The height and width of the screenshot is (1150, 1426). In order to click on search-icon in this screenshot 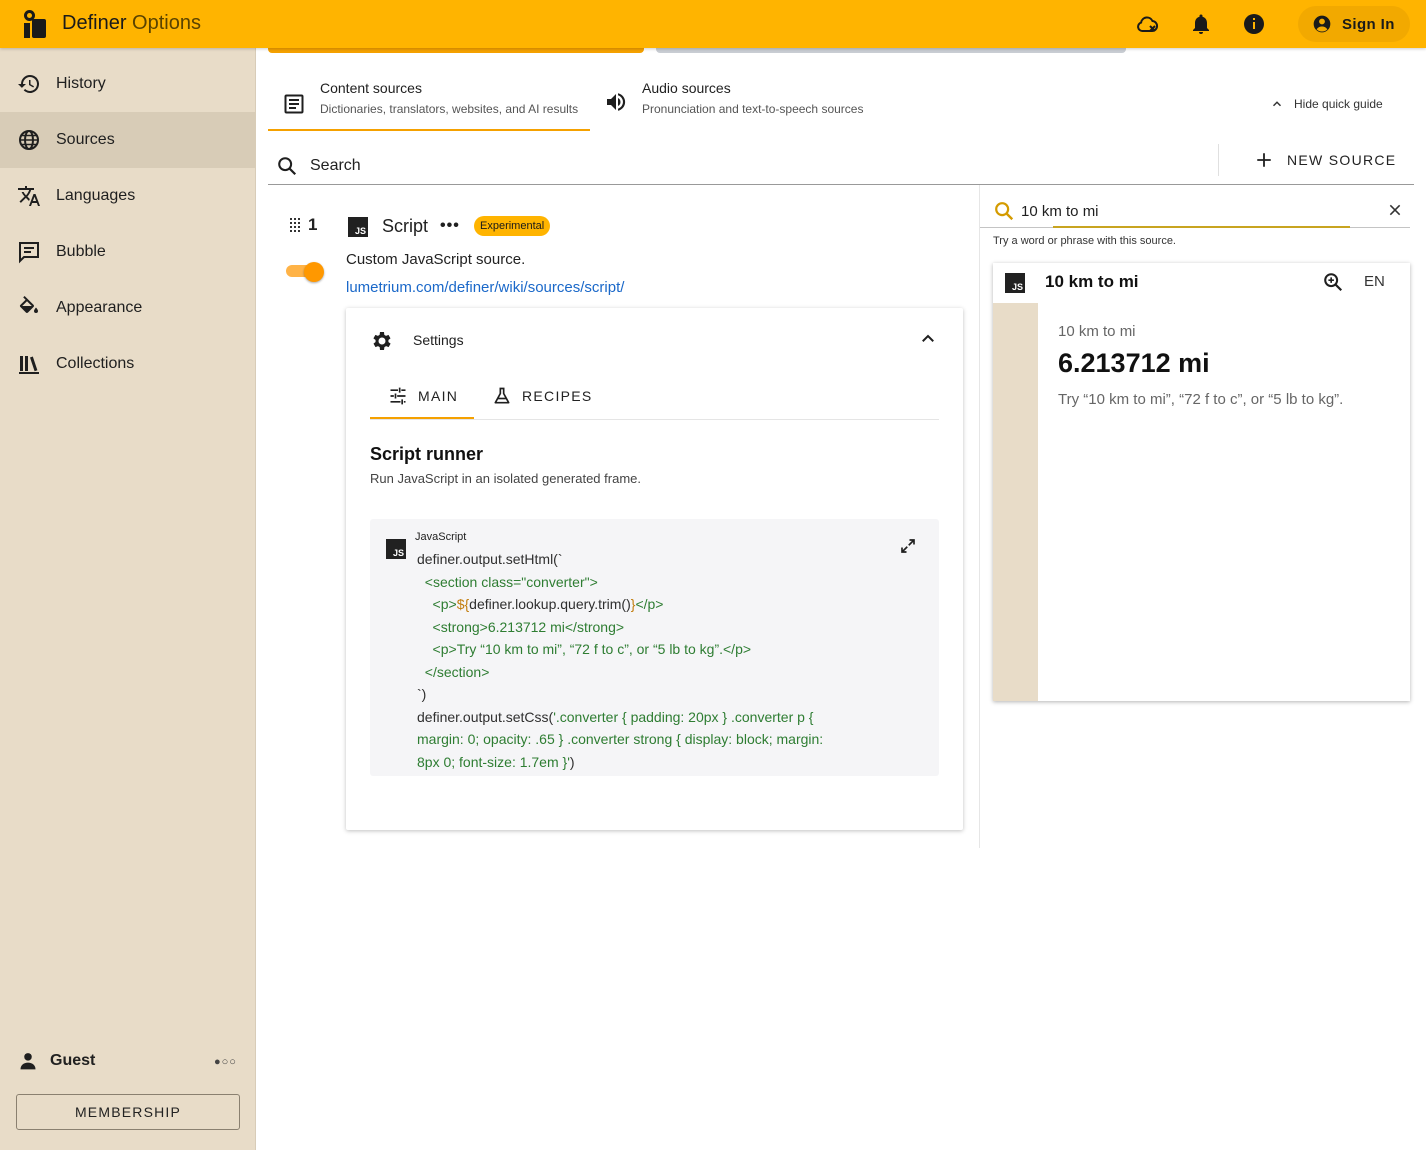, I will do `click(287, 166)`.